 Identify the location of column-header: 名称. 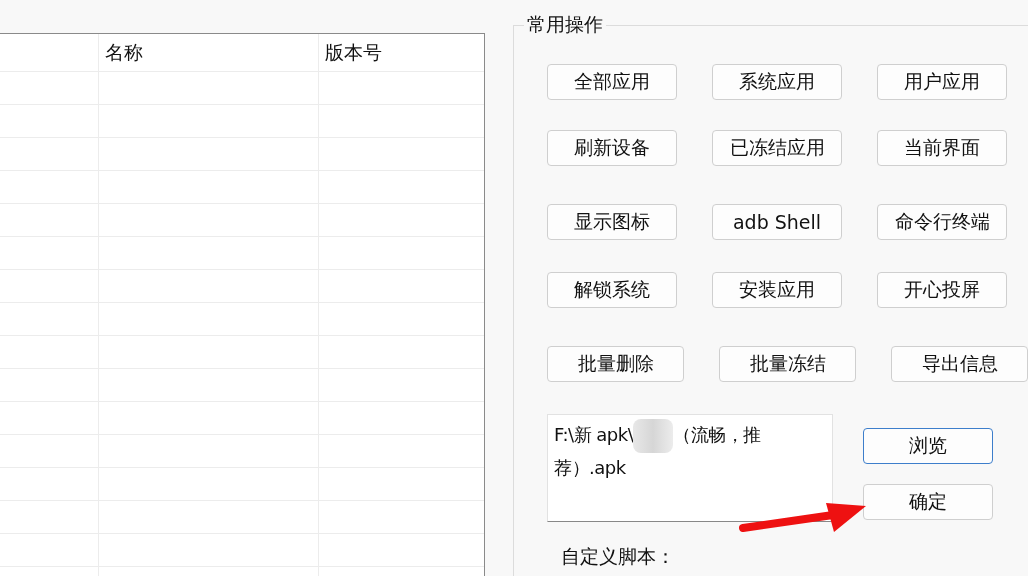
(208, 53).